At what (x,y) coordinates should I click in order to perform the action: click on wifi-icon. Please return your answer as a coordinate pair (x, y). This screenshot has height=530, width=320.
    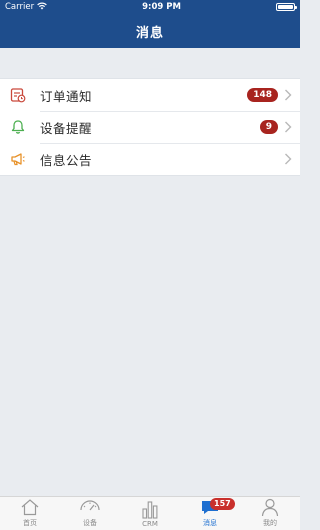
    Looking at the image, I should click on (42, 7).